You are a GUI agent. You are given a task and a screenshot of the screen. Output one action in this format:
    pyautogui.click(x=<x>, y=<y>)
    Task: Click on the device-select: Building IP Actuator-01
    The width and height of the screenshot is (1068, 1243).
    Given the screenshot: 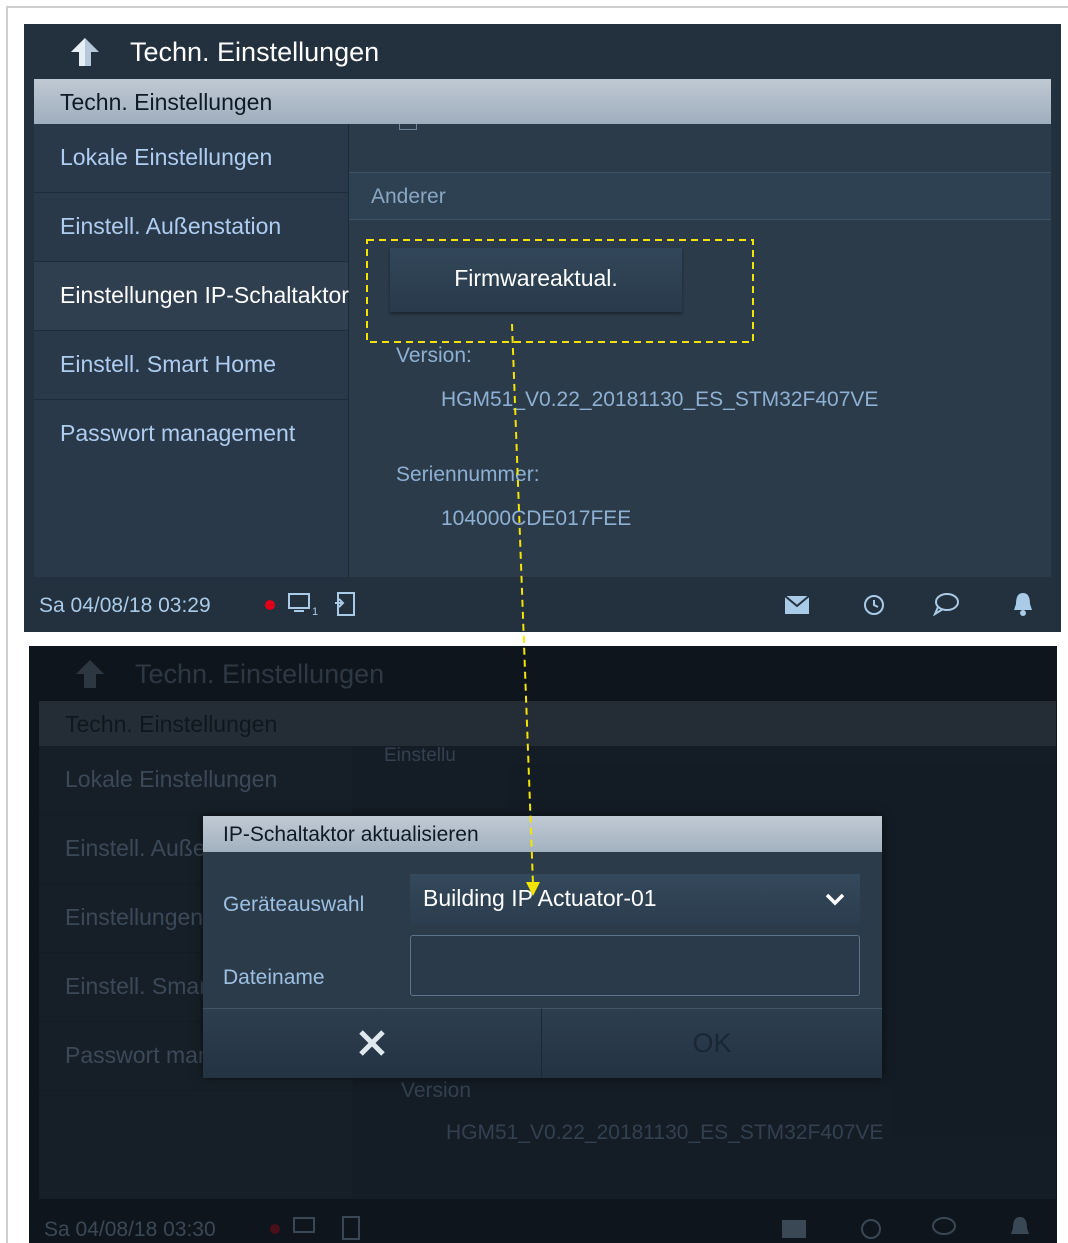 What is the action you would take?
    pyautogui.click(x=635, y=899)
    